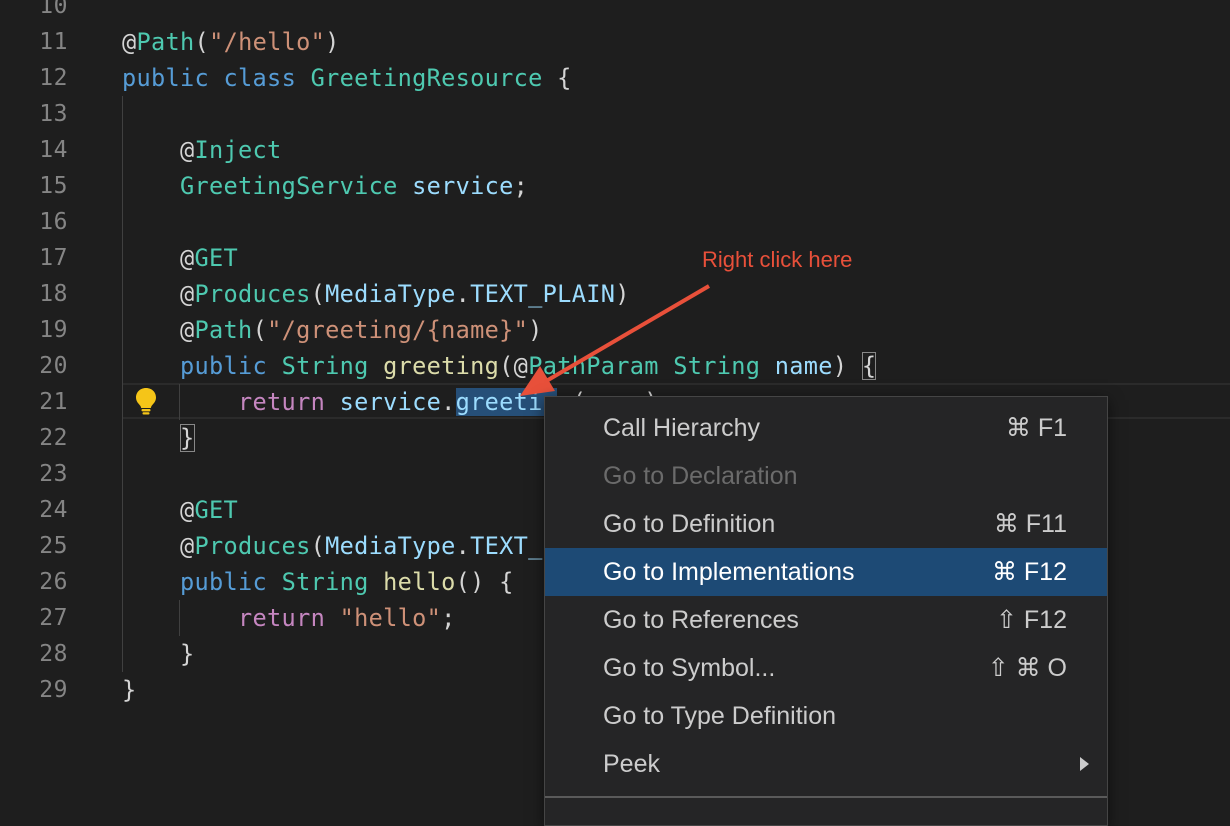 The width and height of the screenshot is (1230, 826). I want to click on matching-bracket: {, so click(869, 366).